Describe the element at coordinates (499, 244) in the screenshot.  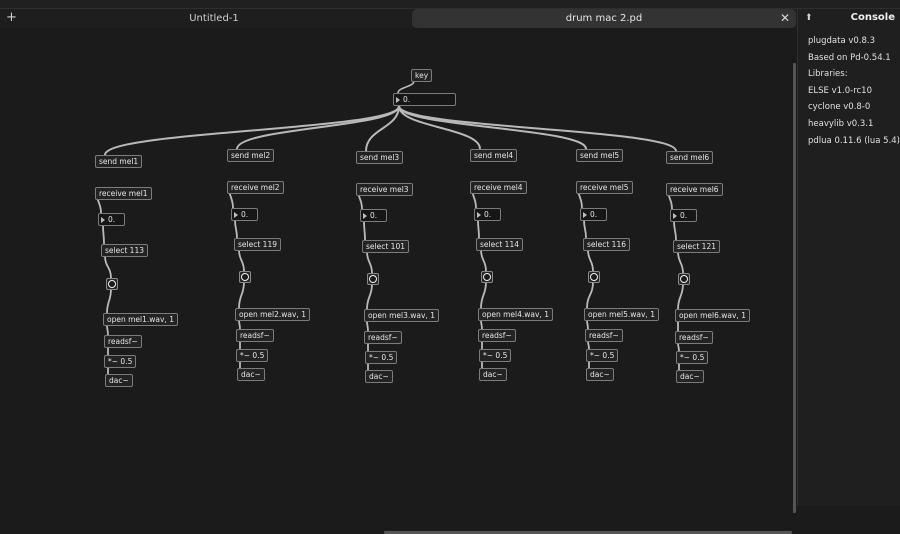
I see `select-object: select 114` at that location.